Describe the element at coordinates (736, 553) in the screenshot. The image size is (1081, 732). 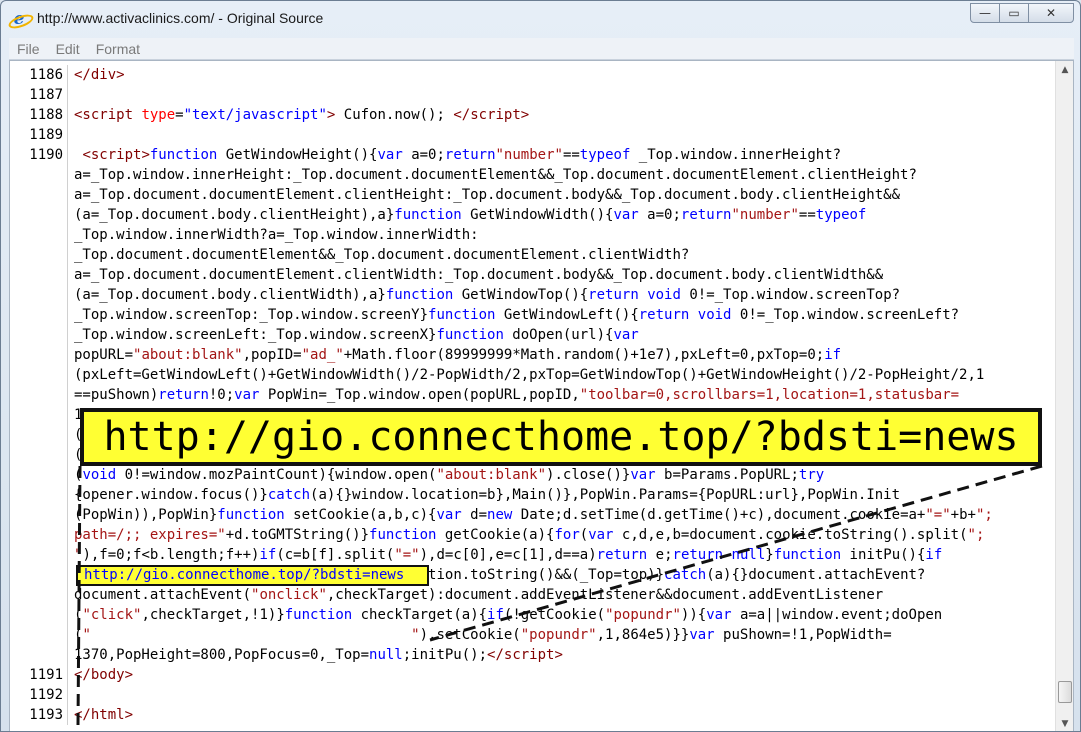
I see `connector-right` at that location.